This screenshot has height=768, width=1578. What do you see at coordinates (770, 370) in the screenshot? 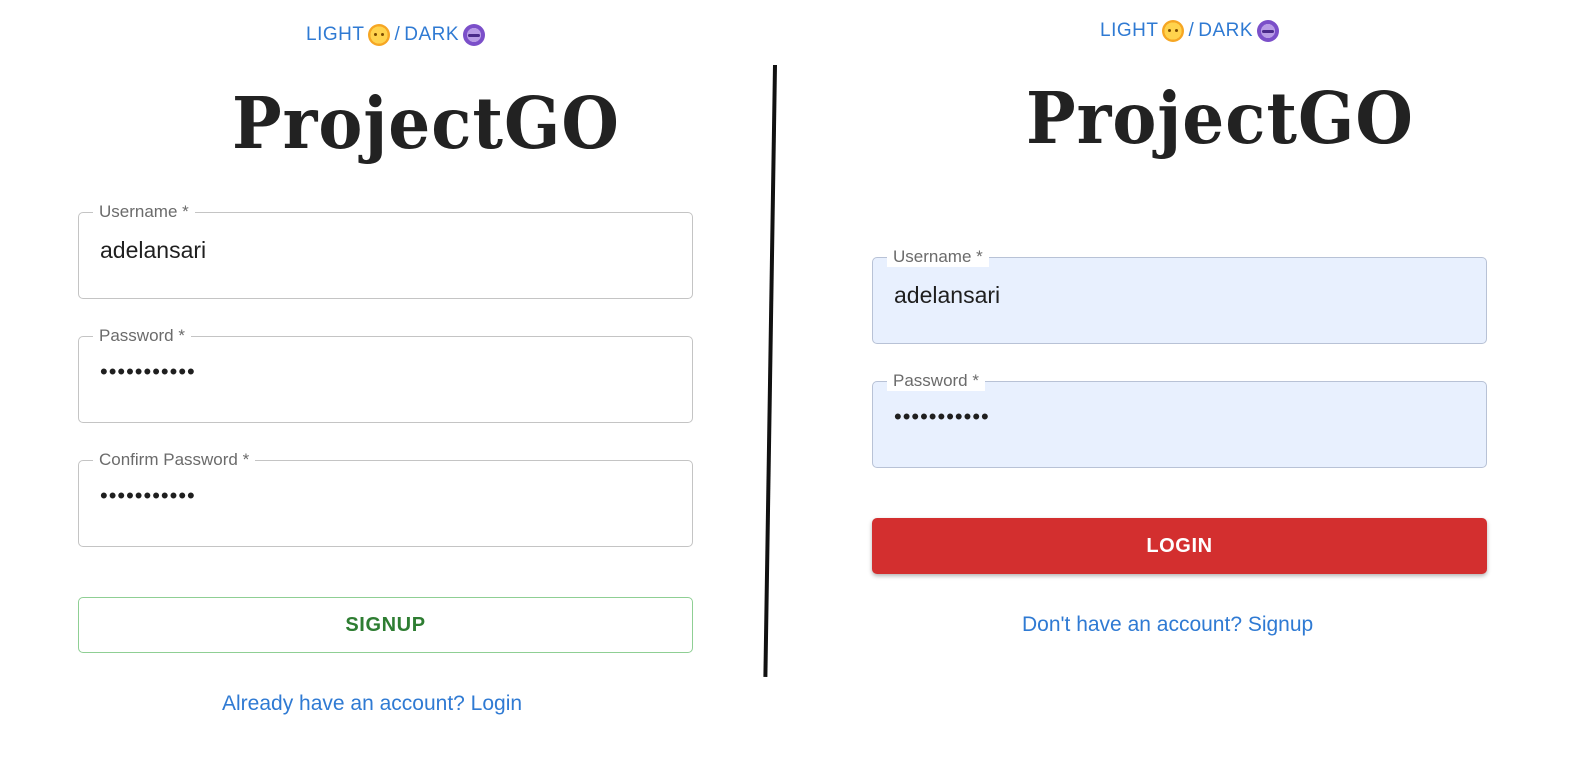
I see `panel-divider` at bounding box center [770, 370].